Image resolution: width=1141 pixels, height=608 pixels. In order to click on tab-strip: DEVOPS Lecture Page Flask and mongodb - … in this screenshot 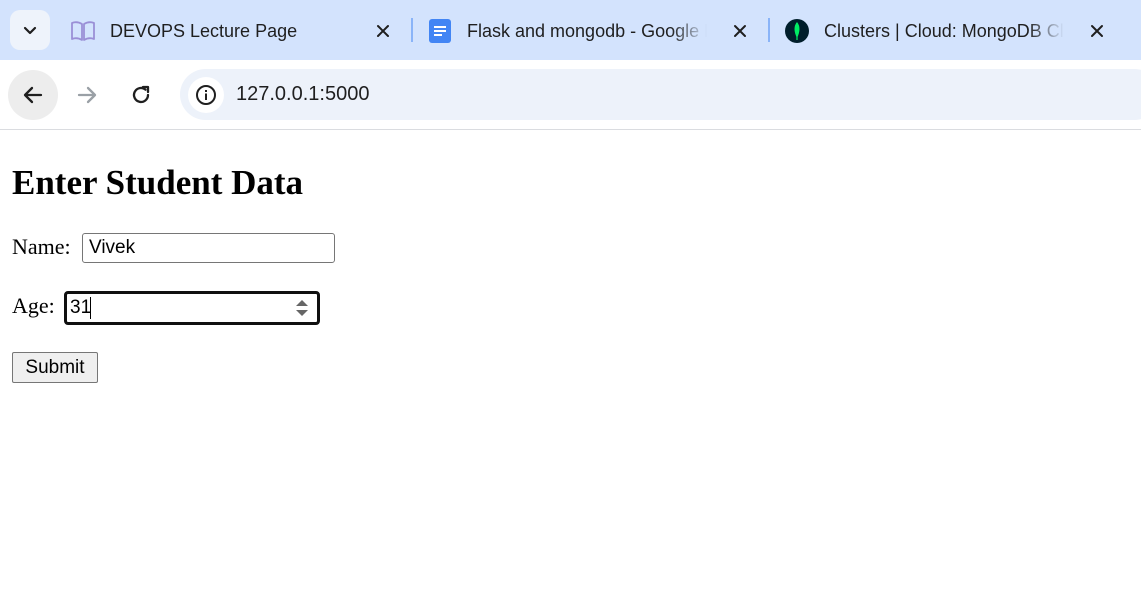, I will do `click(570, 30)`.